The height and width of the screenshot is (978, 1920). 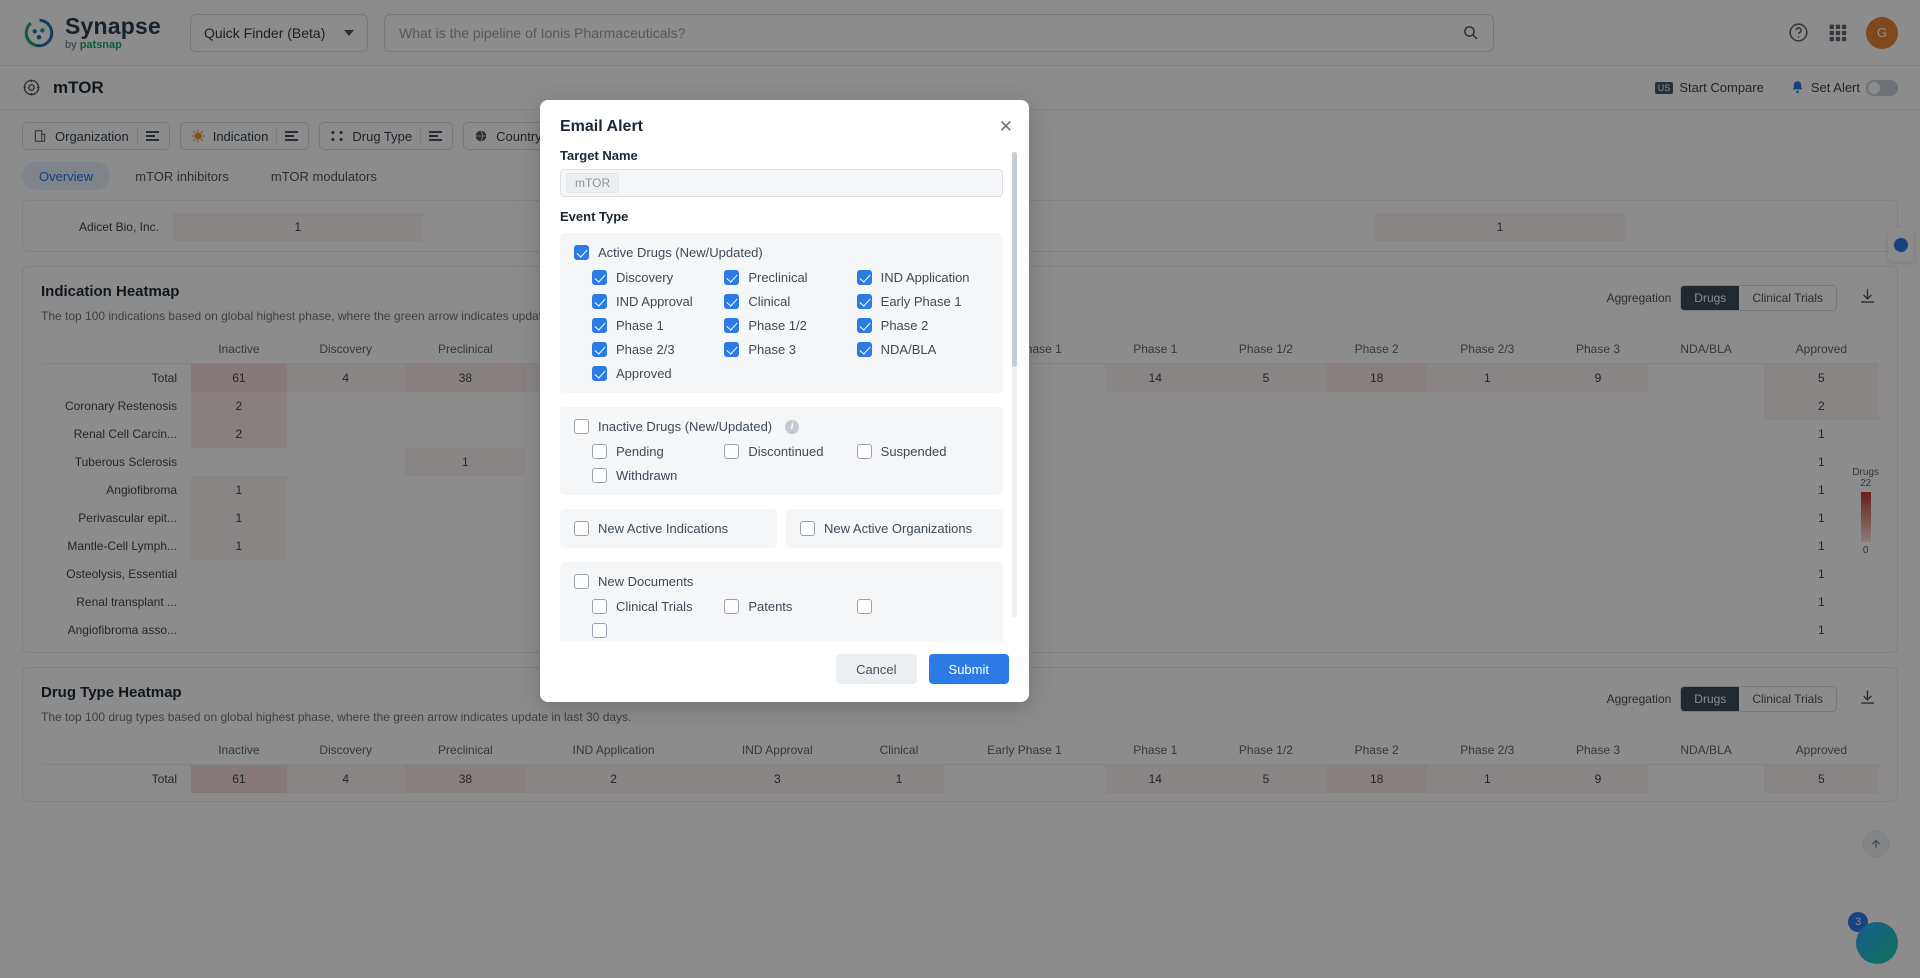 What do you see at coordinates (968, 669) in the screenshot?
I see `submit-button: Submit` at bounding box center [968, 669].